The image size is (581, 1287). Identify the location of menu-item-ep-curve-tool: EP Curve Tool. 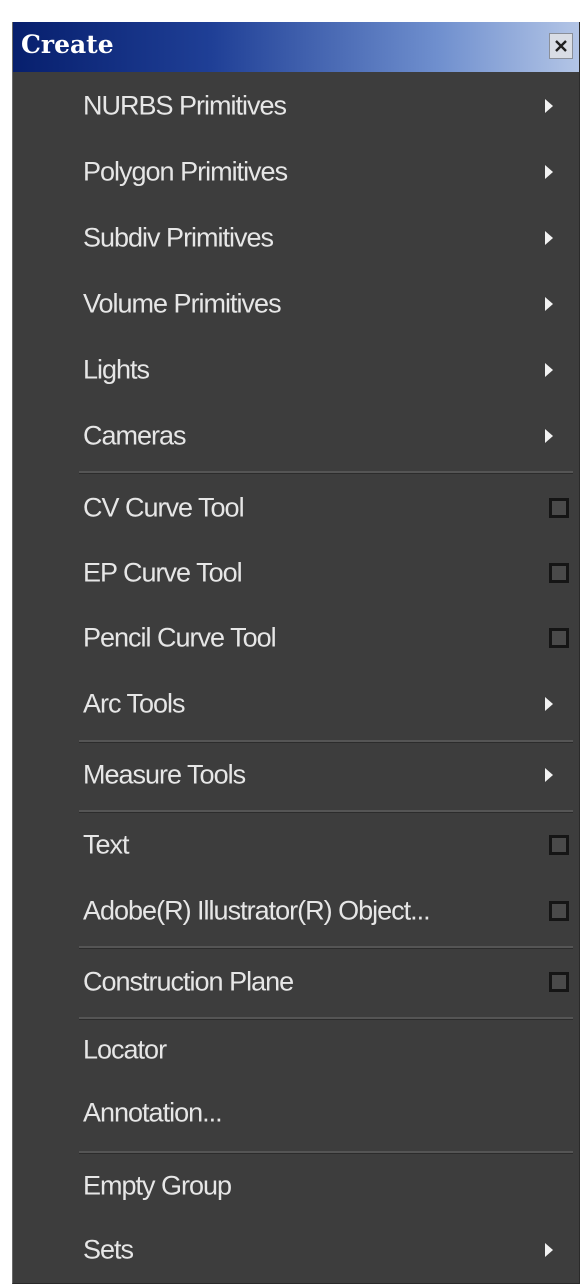
(296, 573).